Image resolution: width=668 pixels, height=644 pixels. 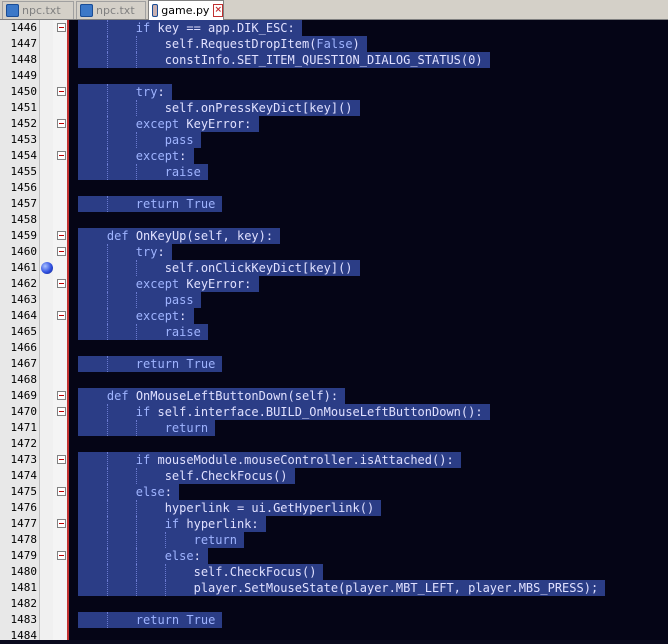 I want to click on code-line: 1447 self.RequestDropItem(False), so click(x=334, y=44).